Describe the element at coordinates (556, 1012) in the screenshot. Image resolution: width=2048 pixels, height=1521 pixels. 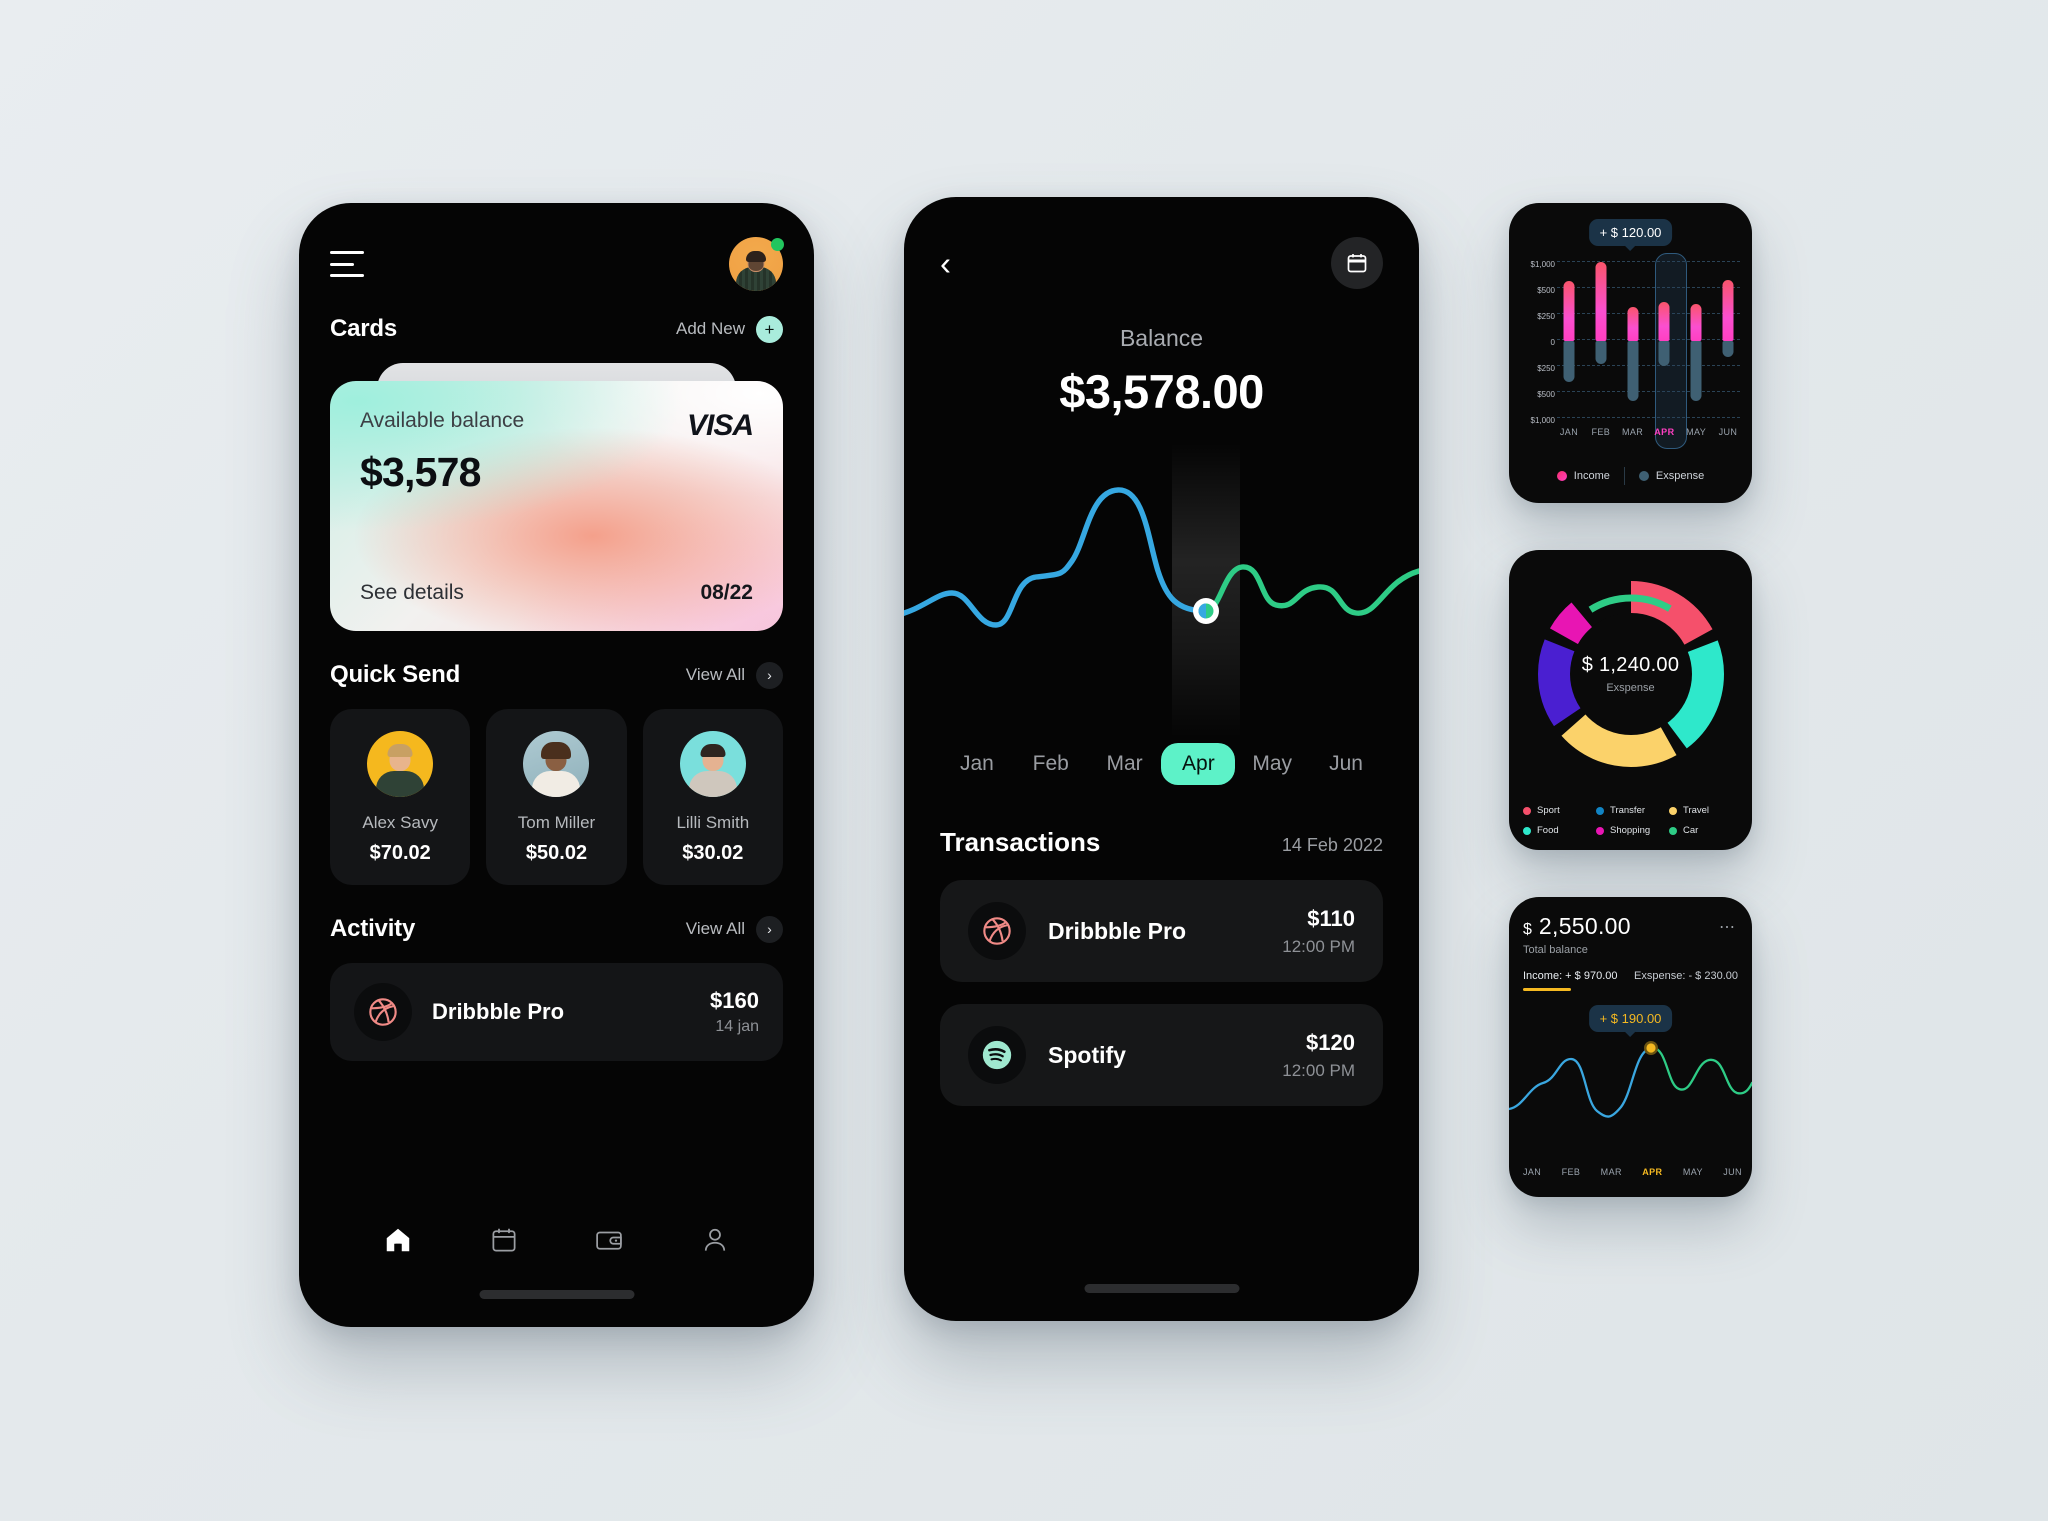
I see `table-row: Dribbble Pro $160 14 jan` at that location.